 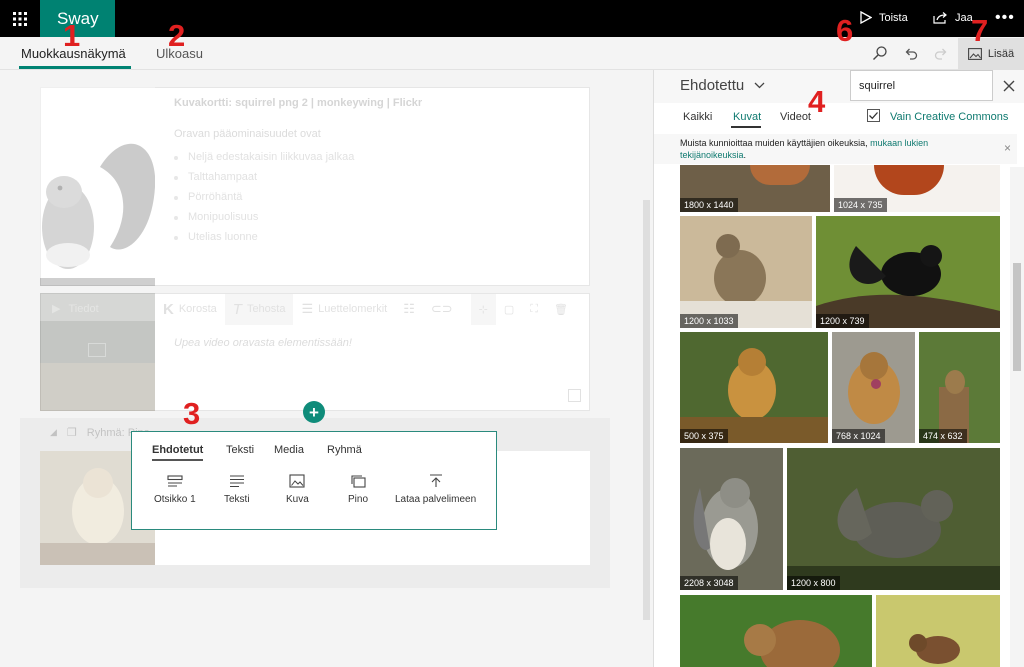 I want to click on focus-point-icon: ⊹, so click(x=483, y=309).